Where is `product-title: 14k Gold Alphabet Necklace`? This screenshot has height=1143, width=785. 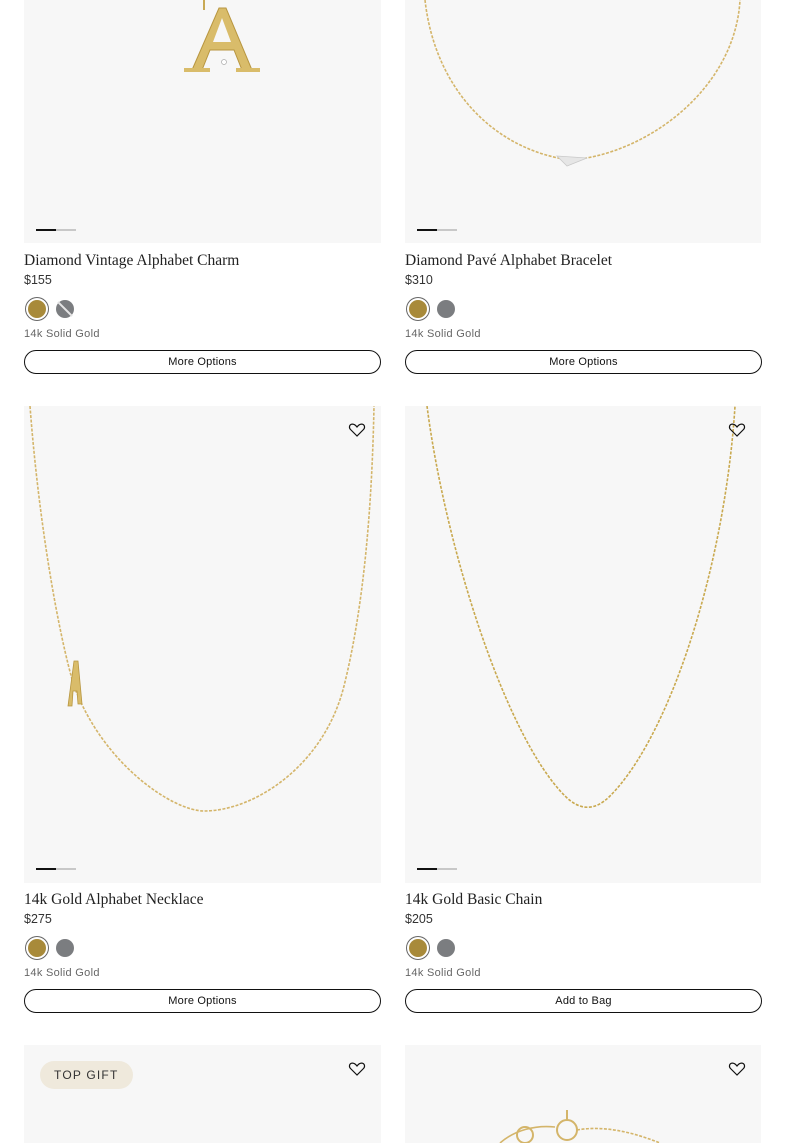 product-title: 14k Gold Alphabet Necklace is located at coordinates (113, 900).